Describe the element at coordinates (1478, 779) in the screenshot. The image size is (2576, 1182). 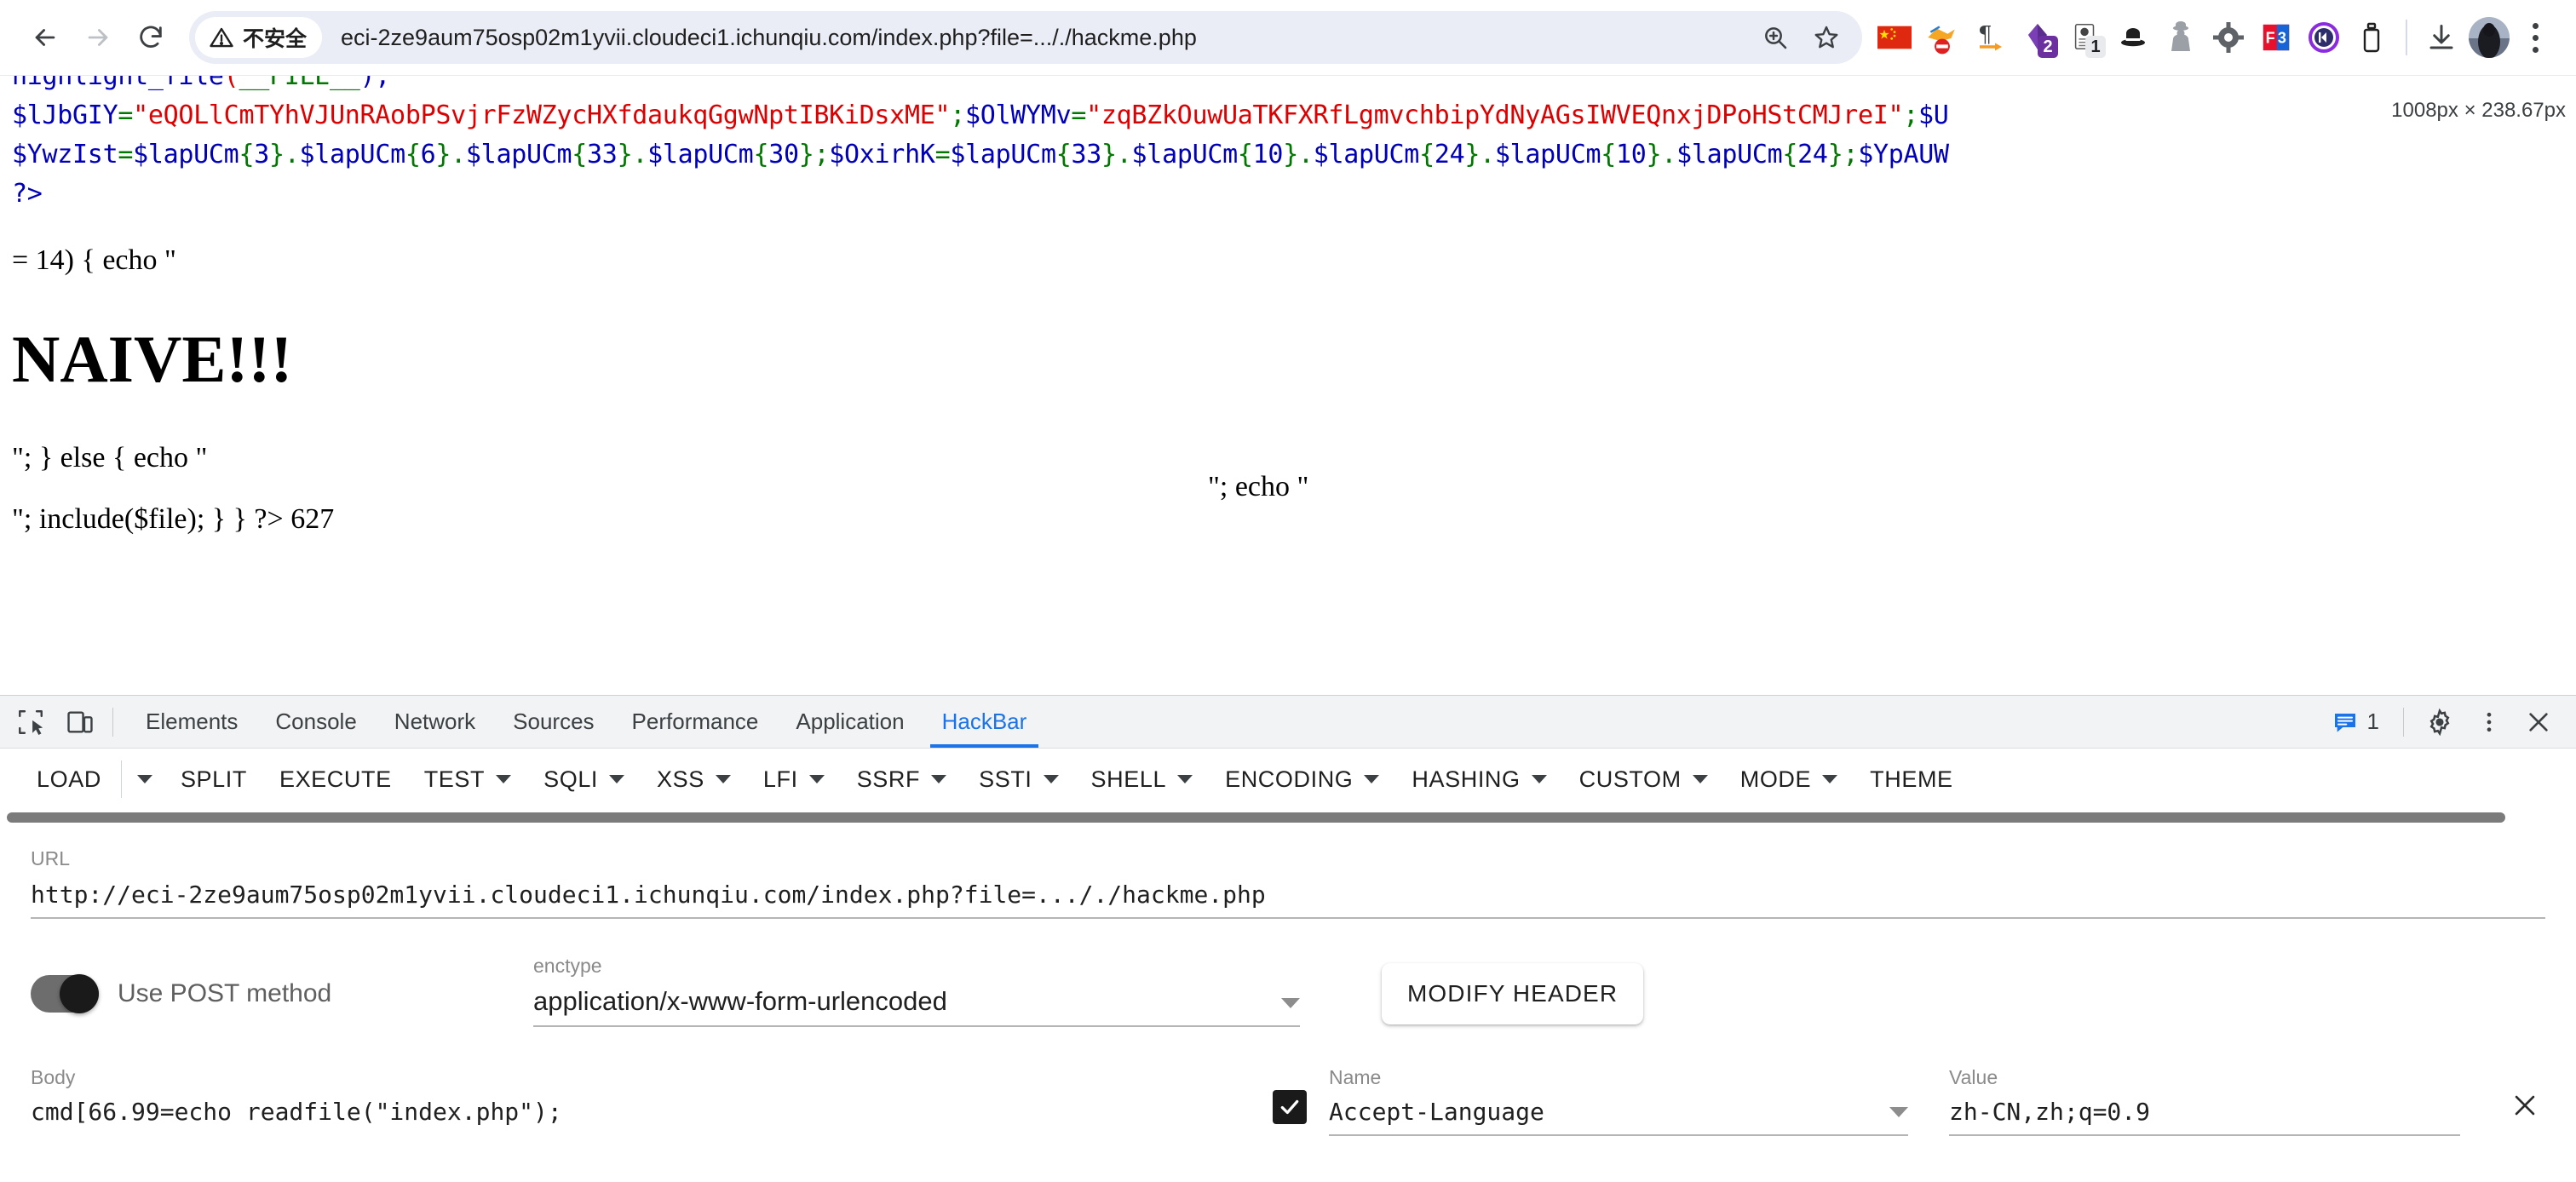
I see `hackbar-hashing-button: HASHING` at that location.